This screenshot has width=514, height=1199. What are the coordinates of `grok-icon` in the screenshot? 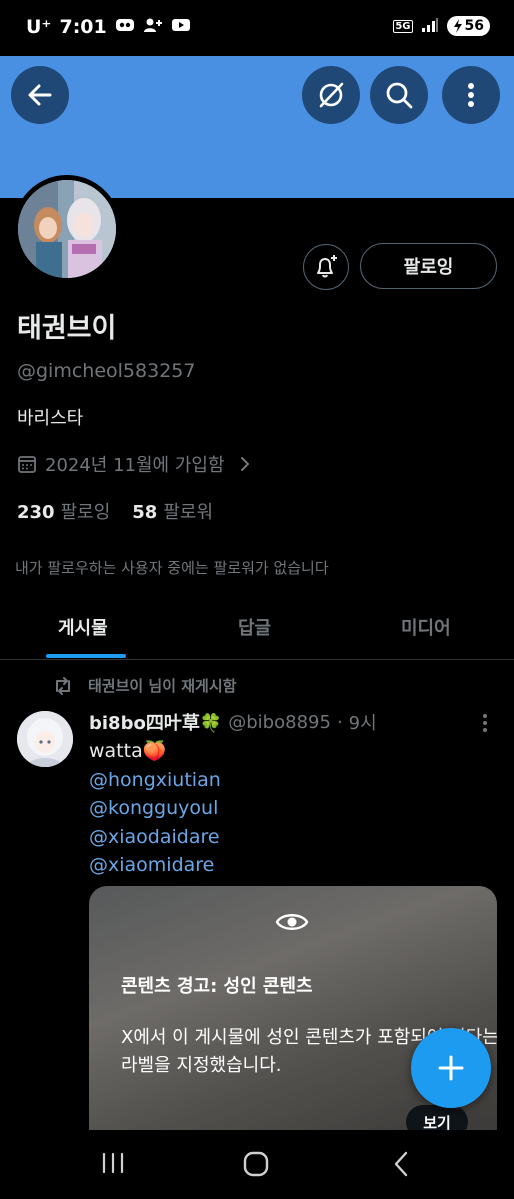 It's located at (331, 95).